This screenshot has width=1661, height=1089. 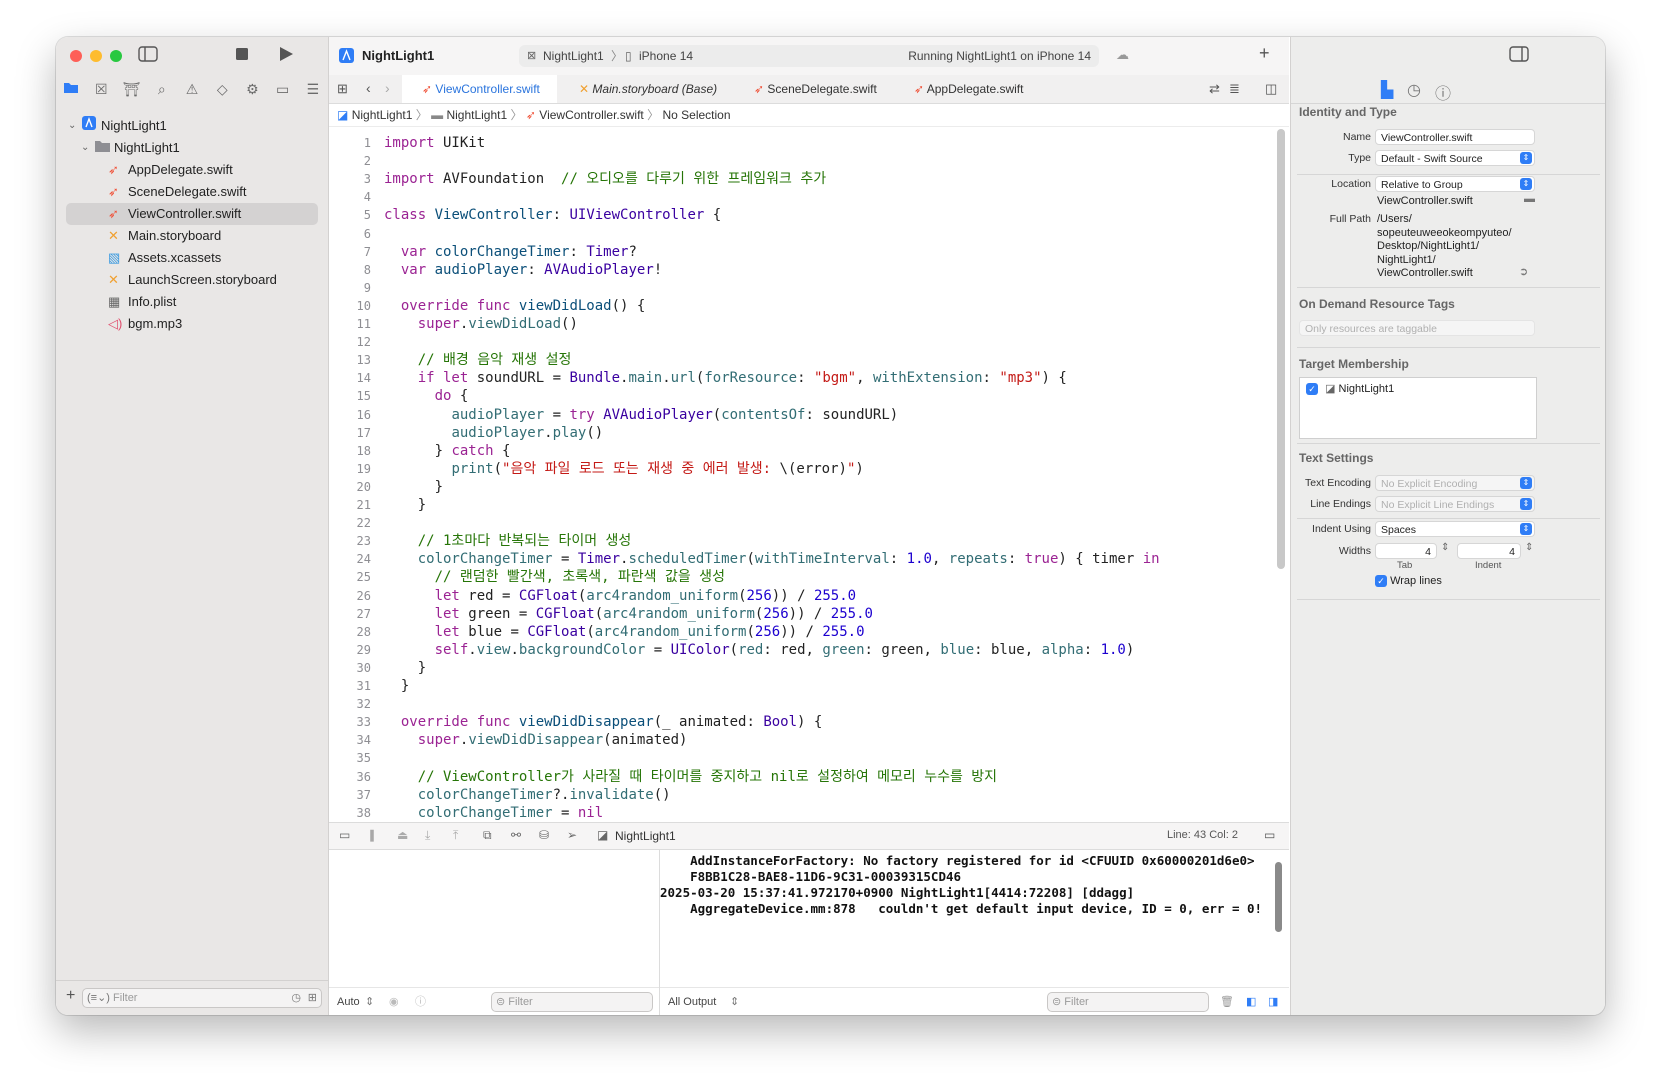 What do you see at coordinates (192, 324) in the screenshot?
I see `tree-item-file: ◁) bgm.mp3` at bounding box center [192, 324].